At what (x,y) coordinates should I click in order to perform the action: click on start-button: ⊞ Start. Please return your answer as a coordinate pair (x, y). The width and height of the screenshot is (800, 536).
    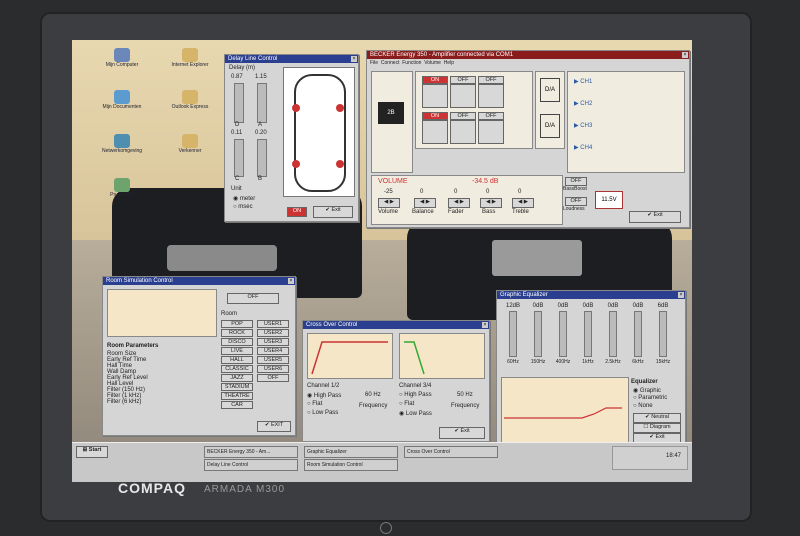
    Looking at the image, I should click on (92, 452).